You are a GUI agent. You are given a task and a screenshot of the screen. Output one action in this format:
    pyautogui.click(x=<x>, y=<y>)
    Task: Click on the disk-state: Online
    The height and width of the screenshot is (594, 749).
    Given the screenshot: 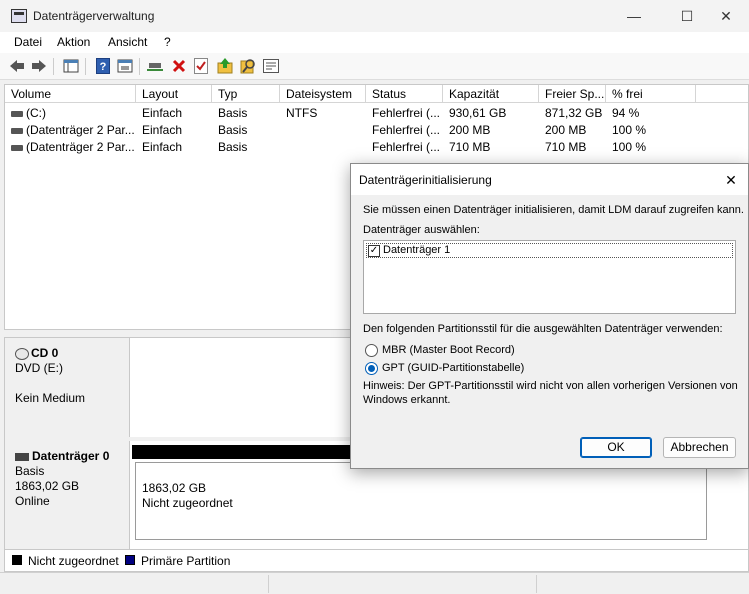 What is the action you would take?
    pyautogui.click(x=32, y=501)
    